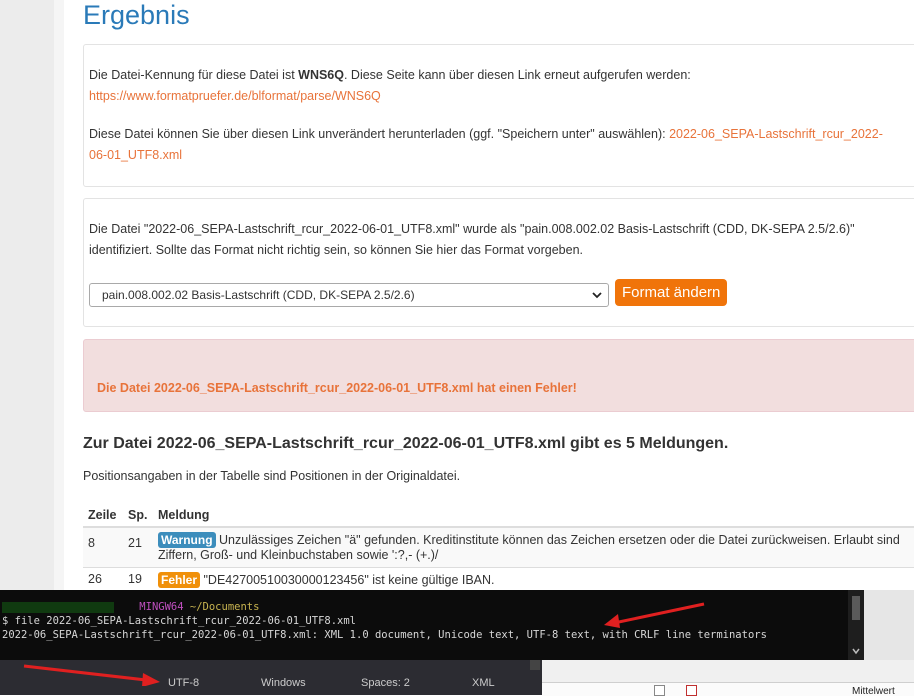 This screenshot has width=914, height=697. Describe the element at coordinates (136, 15) in the screenshot. I see `page-title: Ergebnis` at that location.